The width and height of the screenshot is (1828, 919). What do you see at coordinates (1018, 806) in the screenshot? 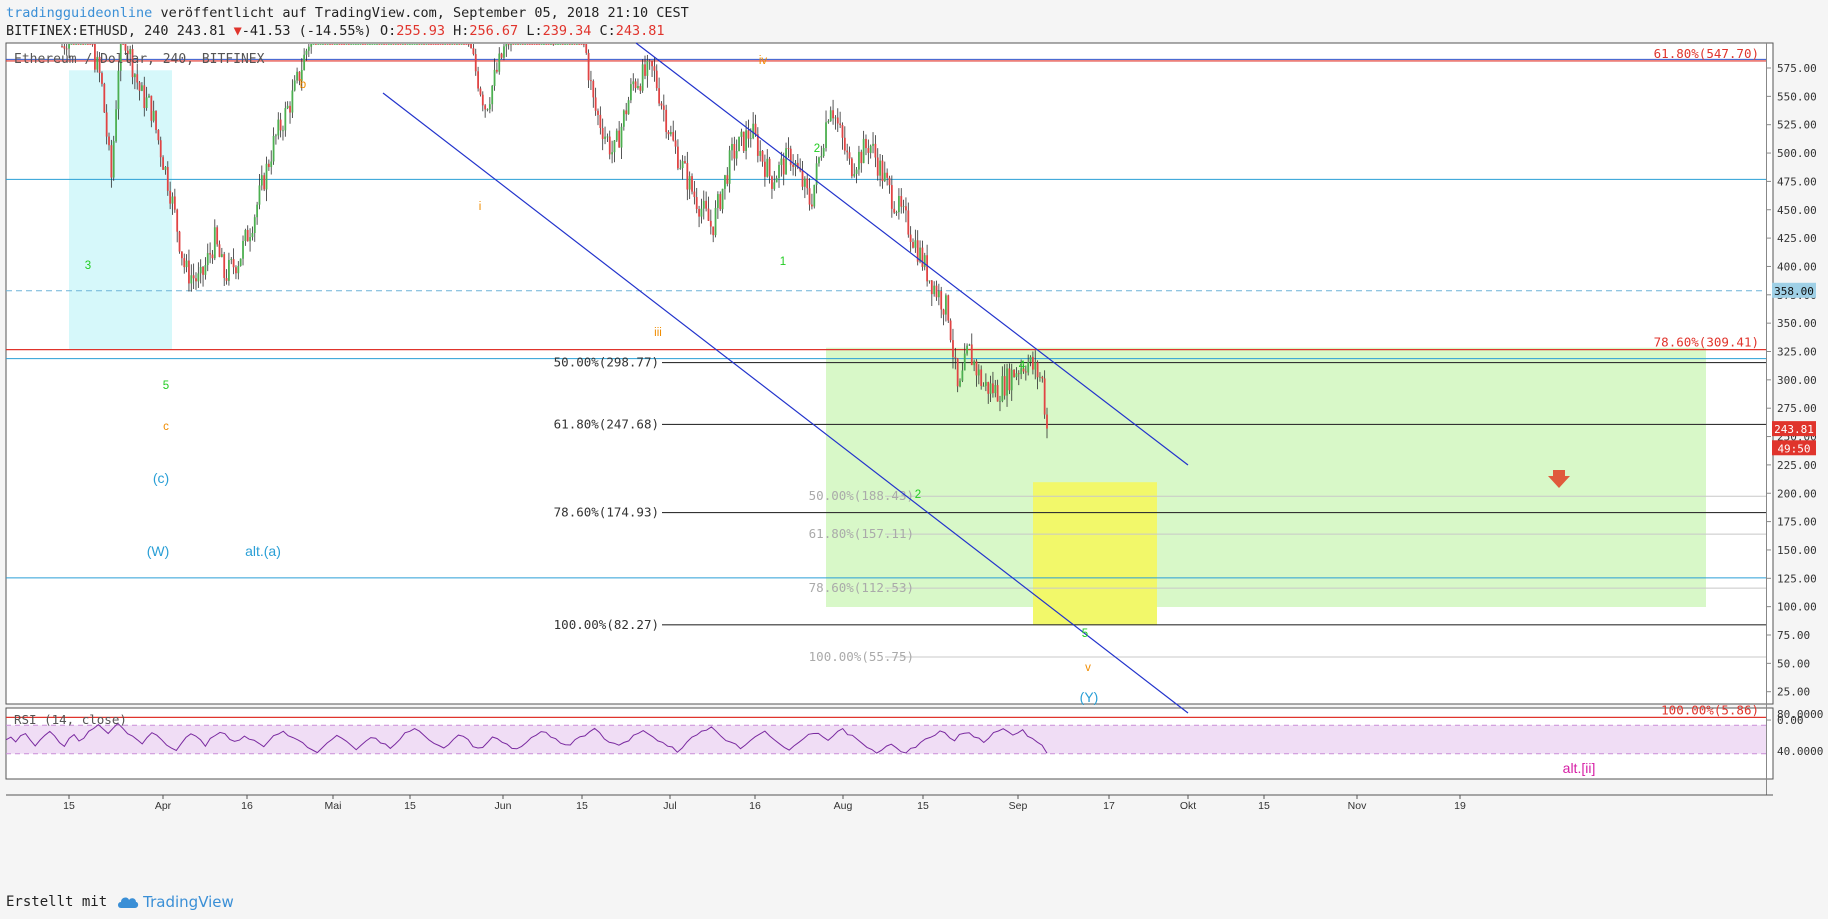
I see `x-tick-label-11: Sep` at bounding box center [1018, 806].